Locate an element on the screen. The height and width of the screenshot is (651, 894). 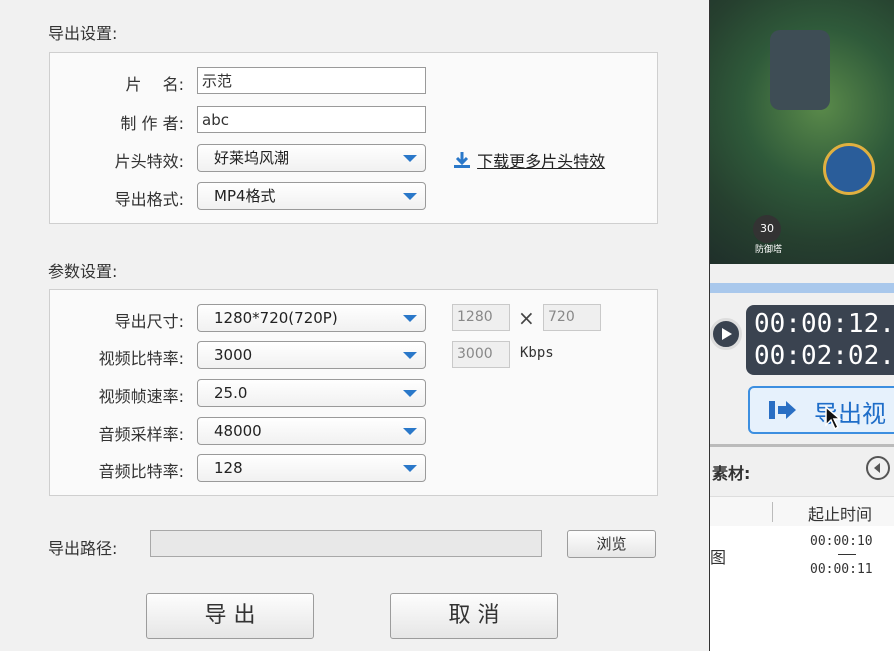
row-icon-char: 图 is located at coordinates (718, 557).